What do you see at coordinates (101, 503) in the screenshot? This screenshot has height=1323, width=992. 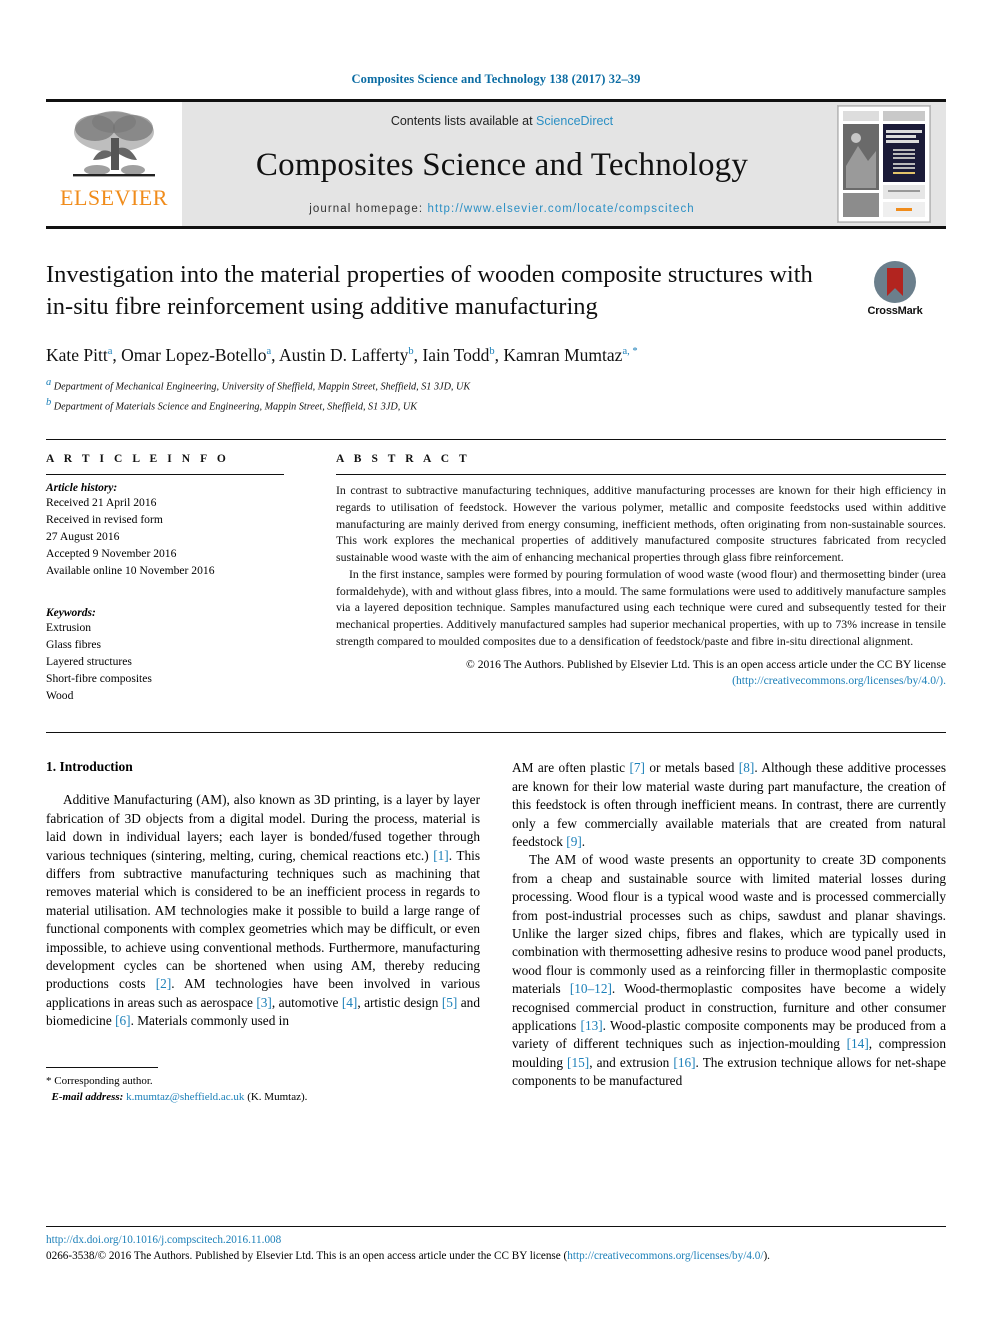 I see `article-history-item: Received 21 April 2016` at bounding box center [101, 503].